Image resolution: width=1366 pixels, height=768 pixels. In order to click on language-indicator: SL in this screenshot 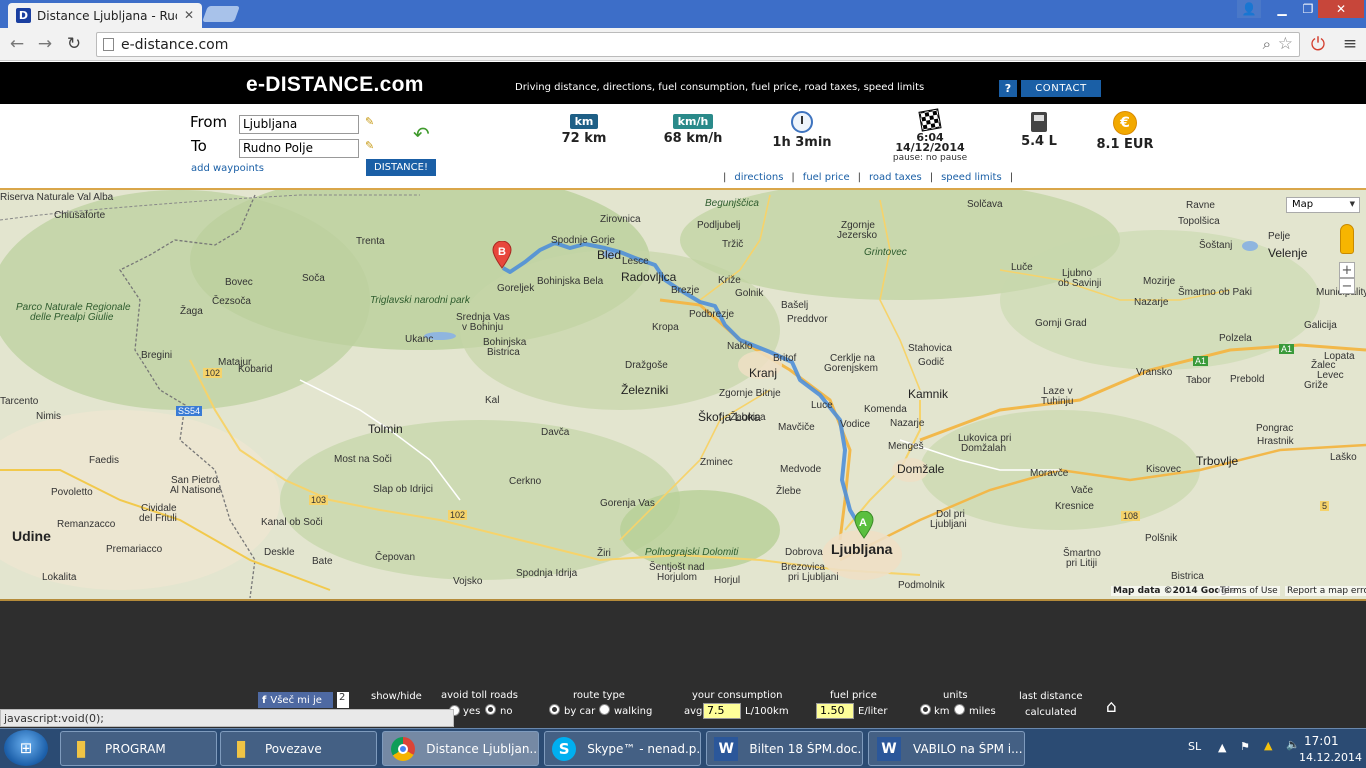, I will do `click(1194, 746)`.